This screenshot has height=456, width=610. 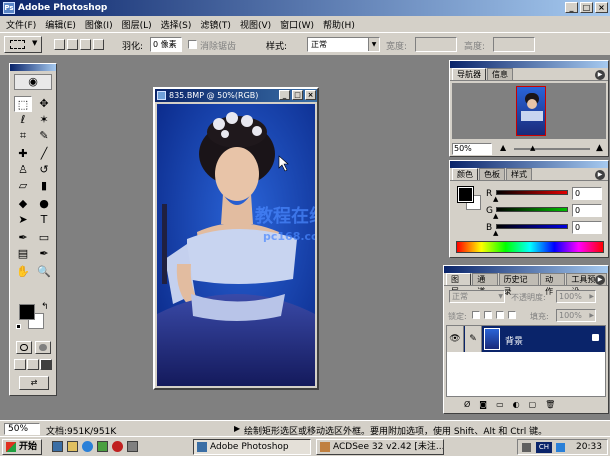 I want to click on channel-g-input: 0, so click(x=587, y=210).